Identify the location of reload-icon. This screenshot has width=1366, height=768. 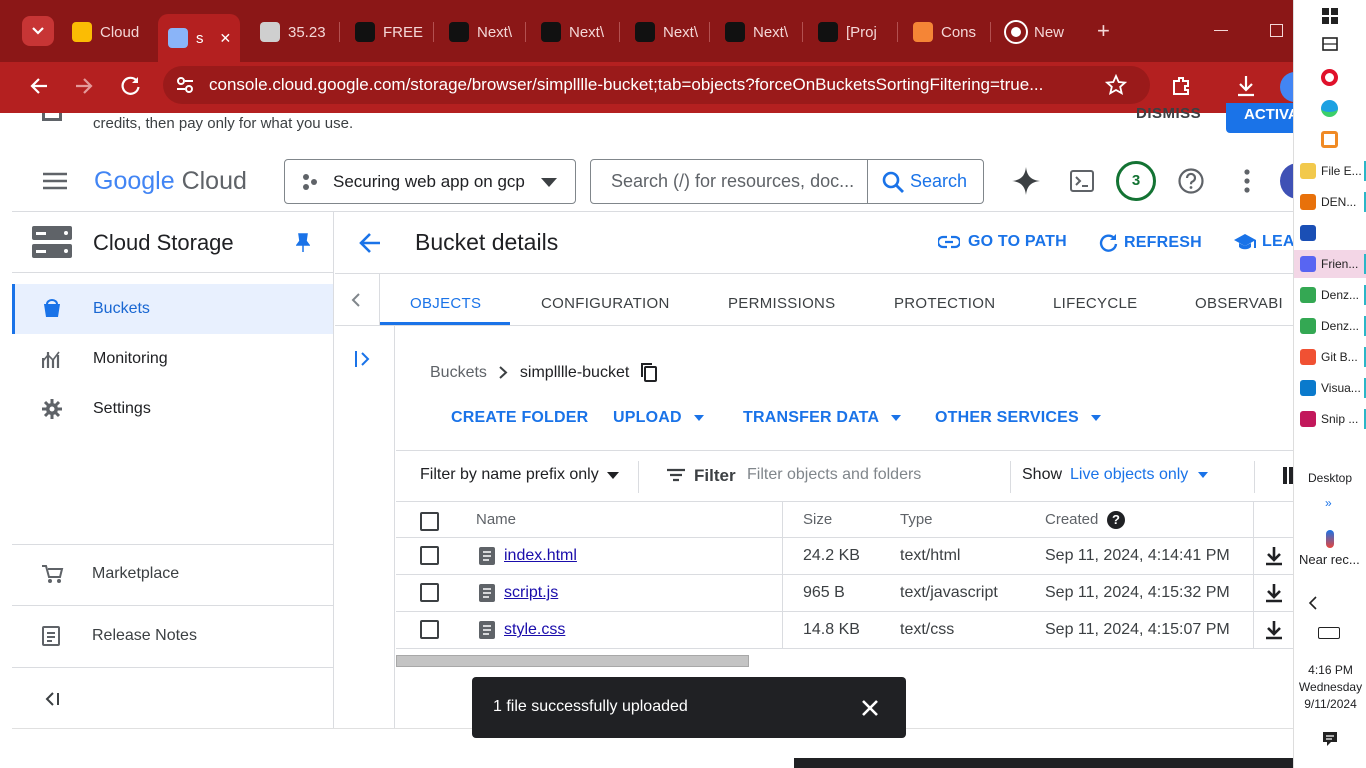
(131, 86).